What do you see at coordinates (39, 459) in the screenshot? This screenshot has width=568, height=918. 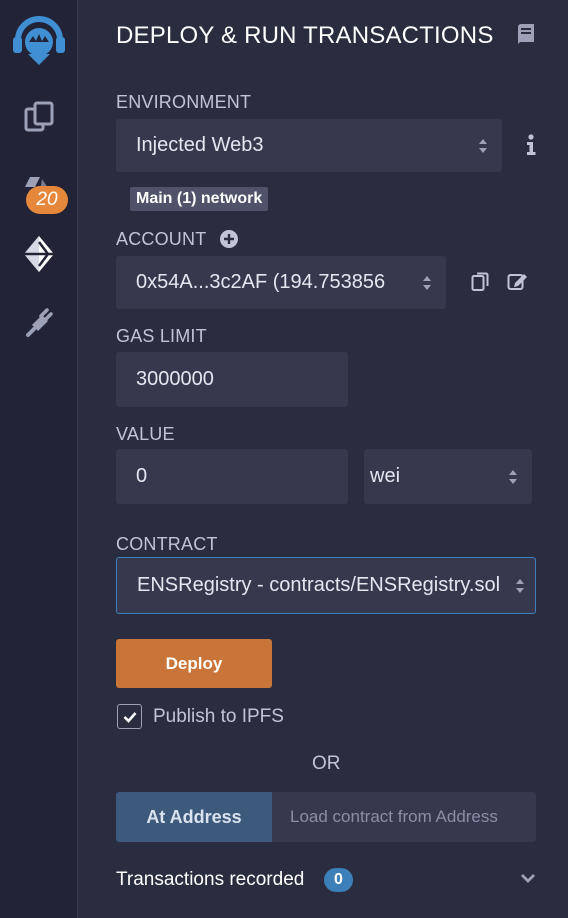 I see `icon-sidebar: 20` at bounding box center [39, 459].